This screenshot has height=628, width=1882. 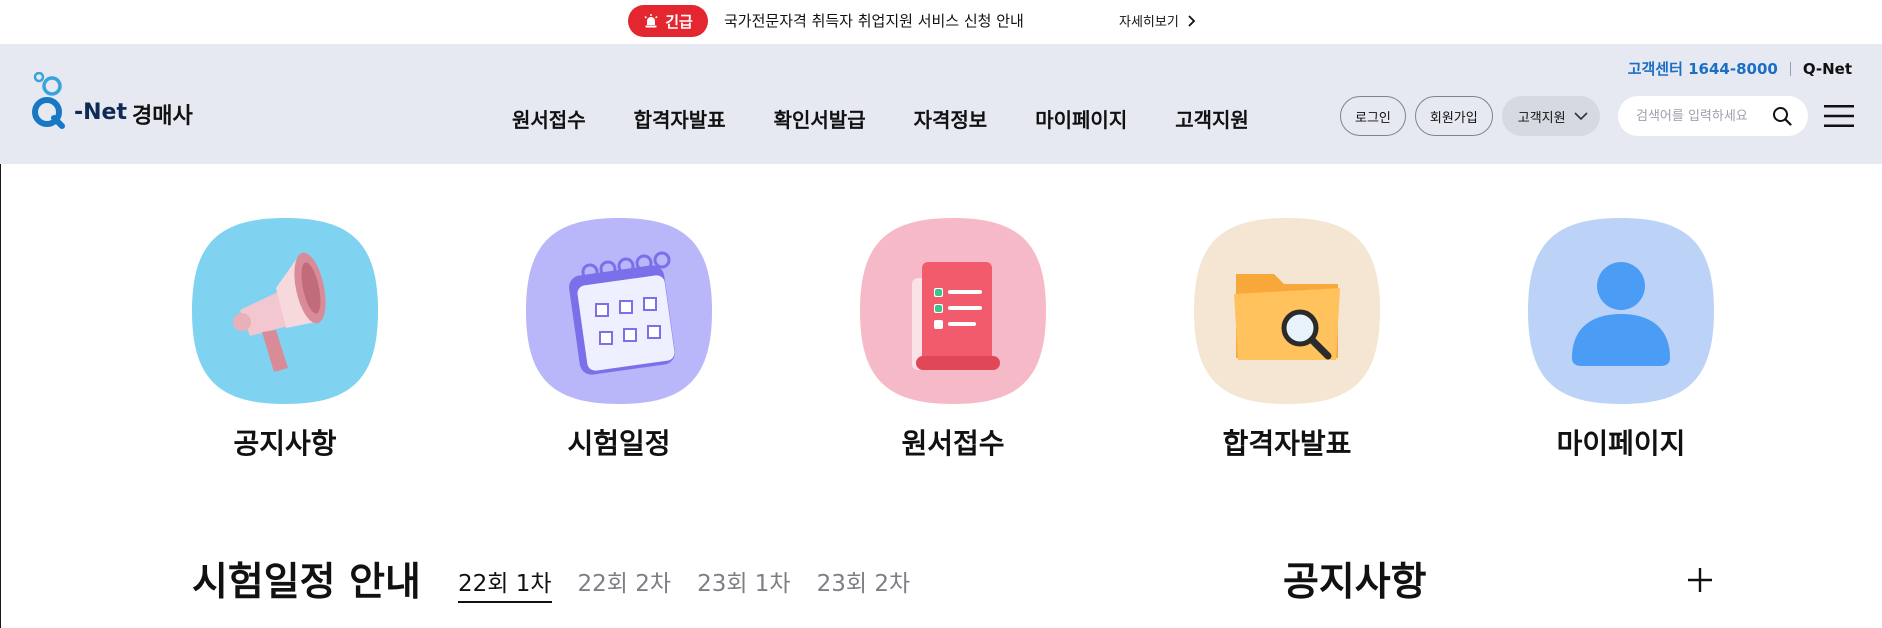 I want to click on top-links: 고객센터 1644-8000 Q-Net, so click(x=1740, y=68).